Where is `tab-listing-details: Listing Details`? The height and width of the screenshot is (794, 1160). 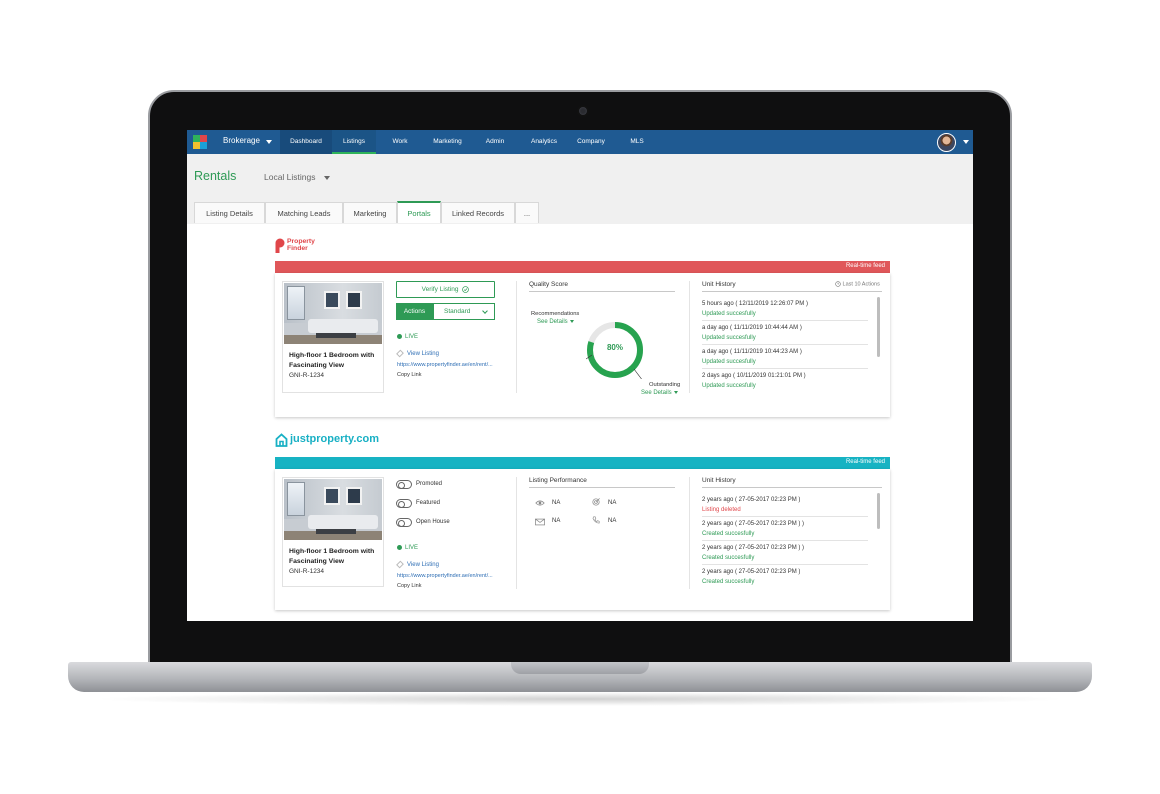
tab-listing-details: Listing Details is located at coordinates (229, 212).